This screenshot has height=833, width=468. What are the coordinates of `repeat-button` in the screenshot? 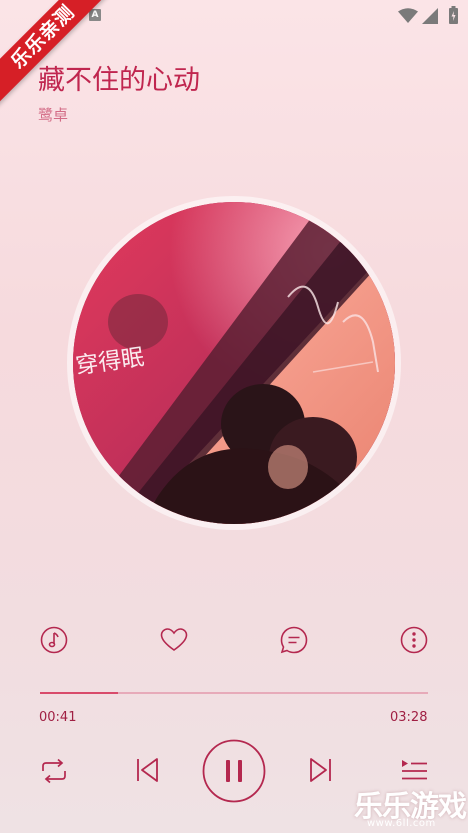 It's located at (54, 771).